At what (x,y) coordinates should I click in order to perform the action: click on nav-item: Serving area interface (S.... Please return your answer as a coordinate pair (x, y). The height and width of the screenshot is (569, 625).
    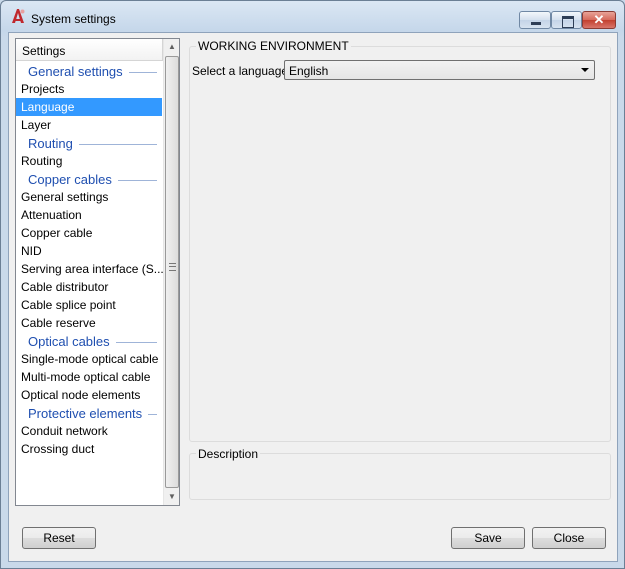
    Looking at the image, I should click on (89, 269).